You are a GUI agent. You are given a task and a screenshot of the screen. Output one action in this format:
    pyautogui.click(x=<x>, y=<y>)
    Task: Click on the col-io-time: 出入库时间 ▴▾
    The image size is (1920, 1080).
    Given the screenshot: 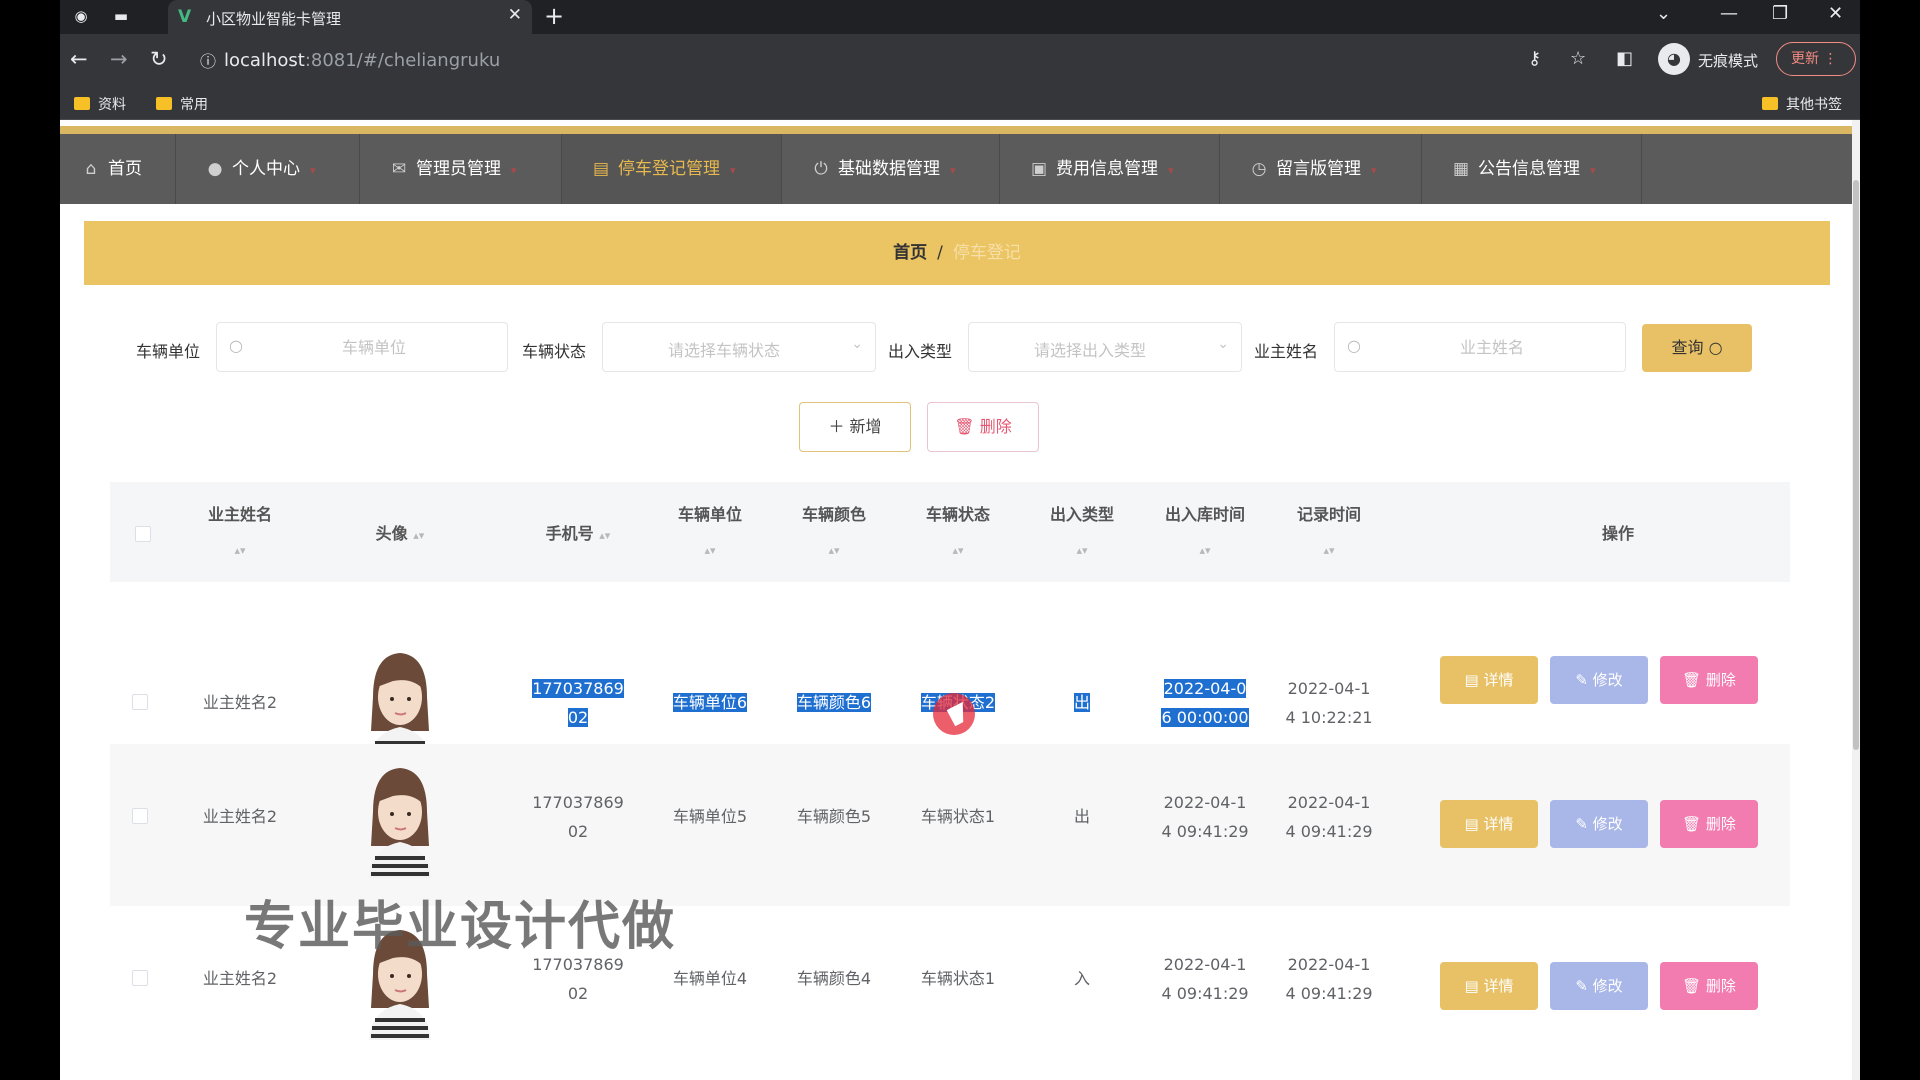 What is the action you would take?
    pyautogui.click(x=1205, y=533)
    